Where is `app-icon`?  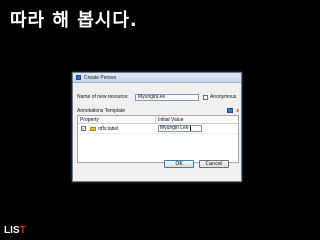 app-icon is located at coordinates (78, 77).